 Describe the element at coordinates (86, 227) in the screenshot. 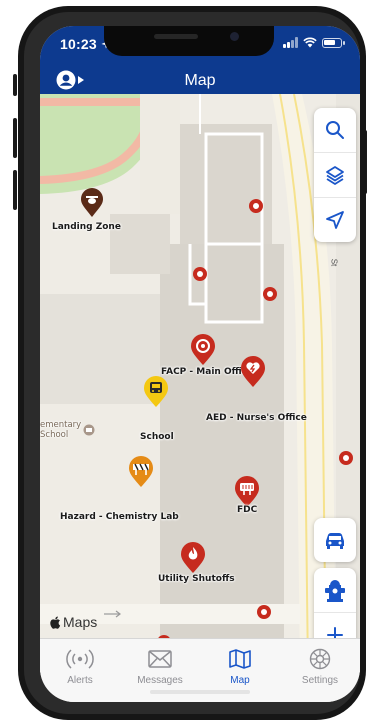

I see `marker-label-landing-zone: Landing Zone` at that location.